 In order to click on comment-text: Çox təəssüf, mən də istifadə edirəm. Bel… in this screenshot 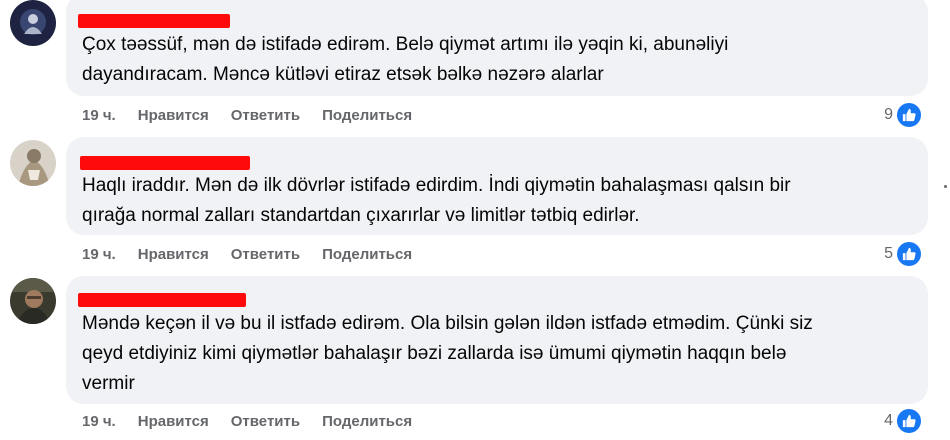, I will do `click(405, 59)`.